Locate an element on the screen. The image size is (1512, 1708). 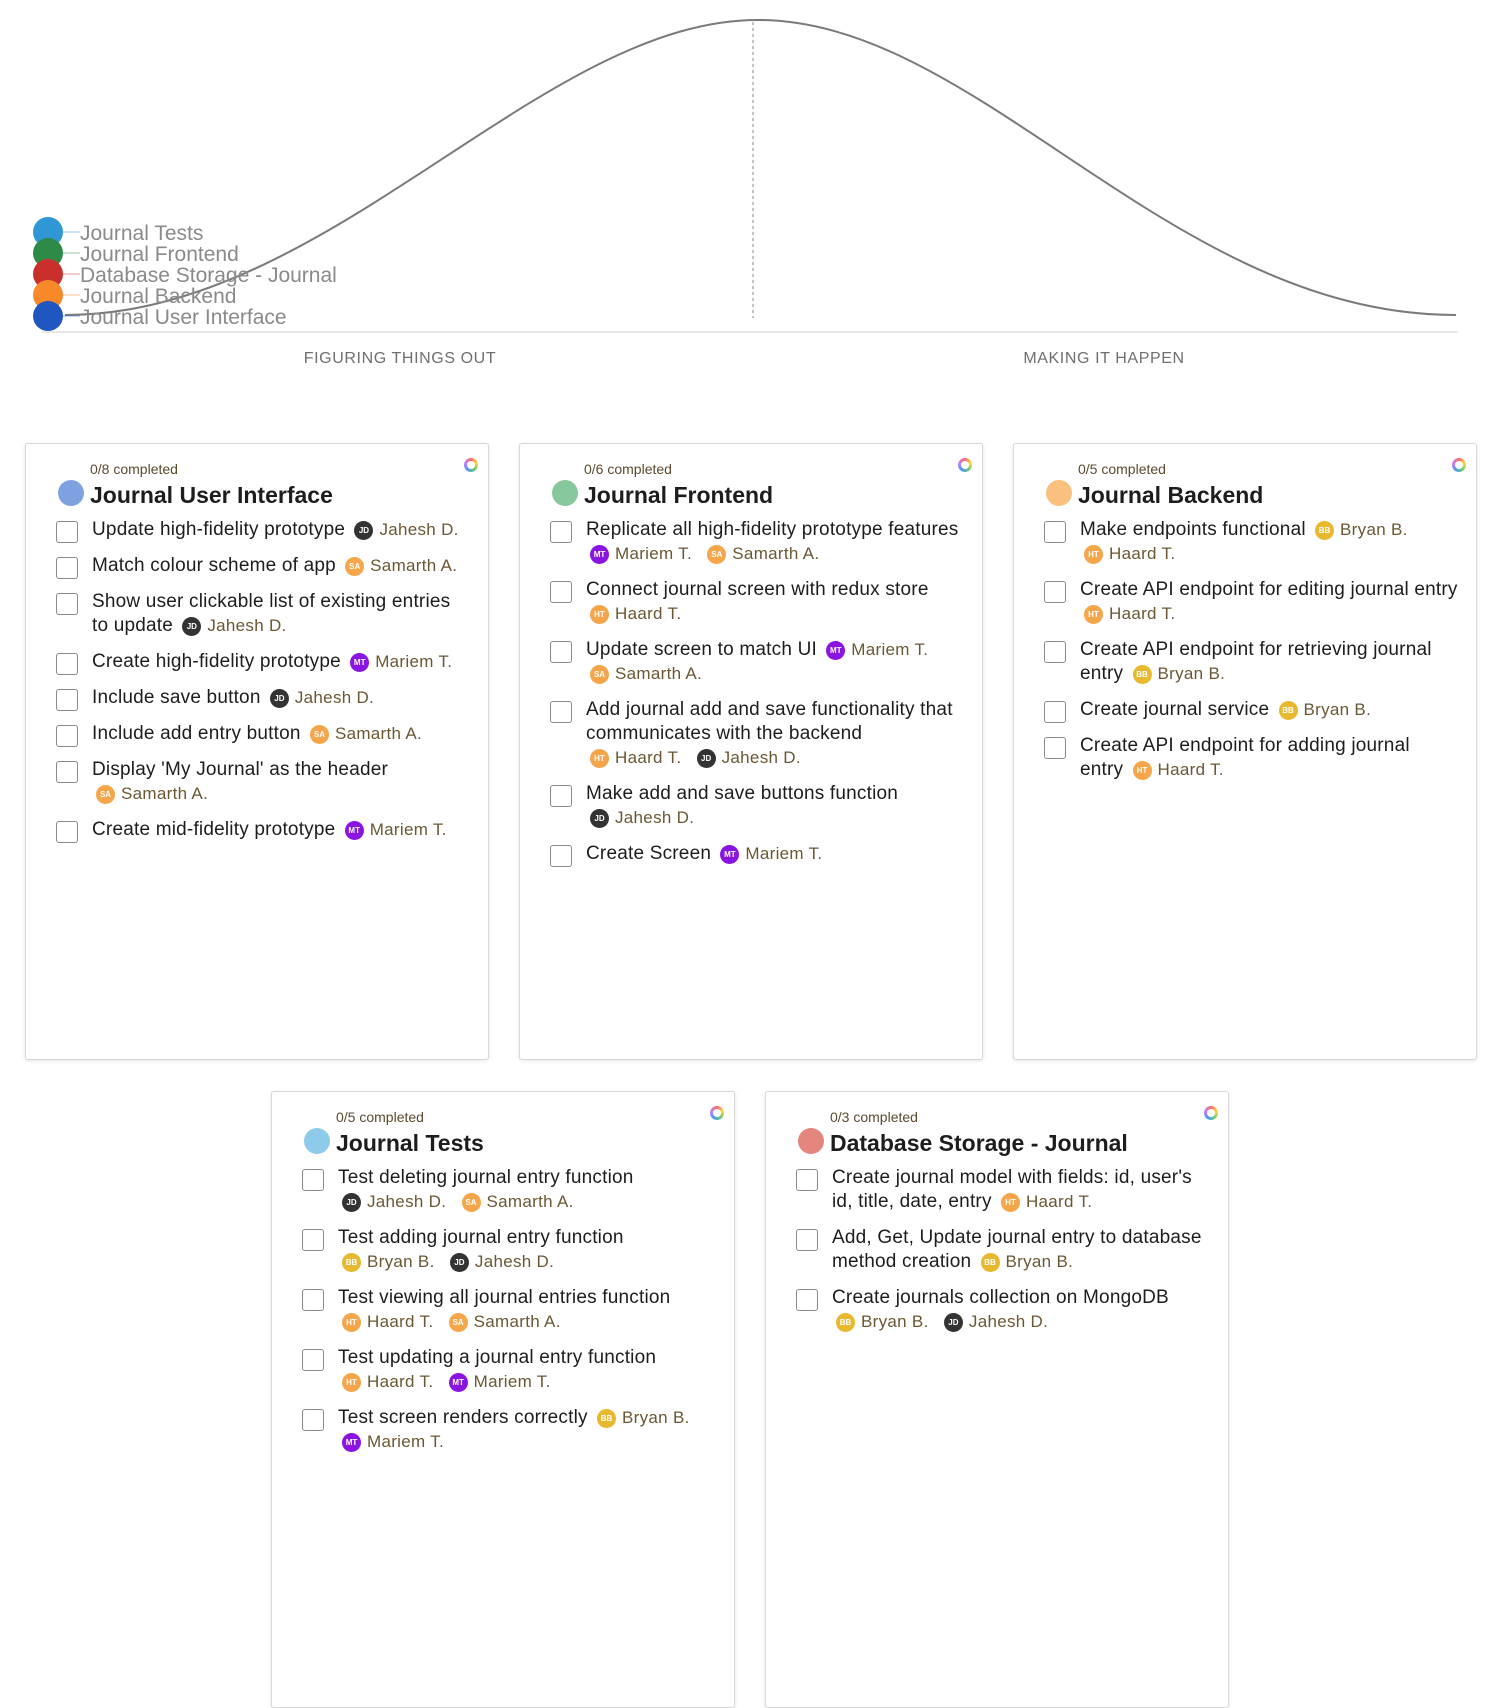
scope-title: Journal Backend is located at coordinates (1170, 495).